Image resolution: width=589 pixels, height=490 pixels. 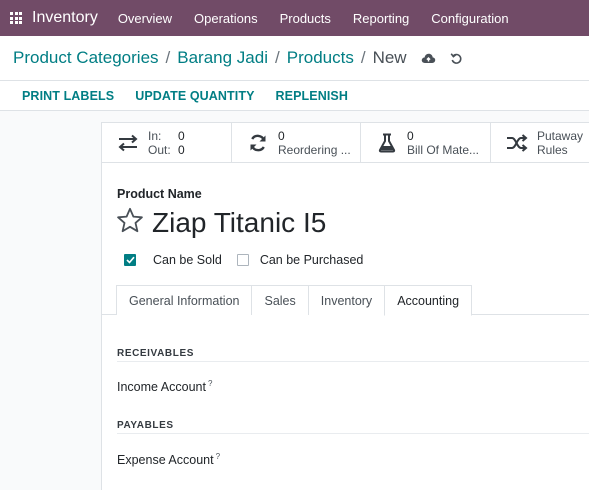 What do you see at coordinates (239, 223) in the screenshot?
I see `product-name-input: Ziap Titanic I5` at bounding box center [239, 223].